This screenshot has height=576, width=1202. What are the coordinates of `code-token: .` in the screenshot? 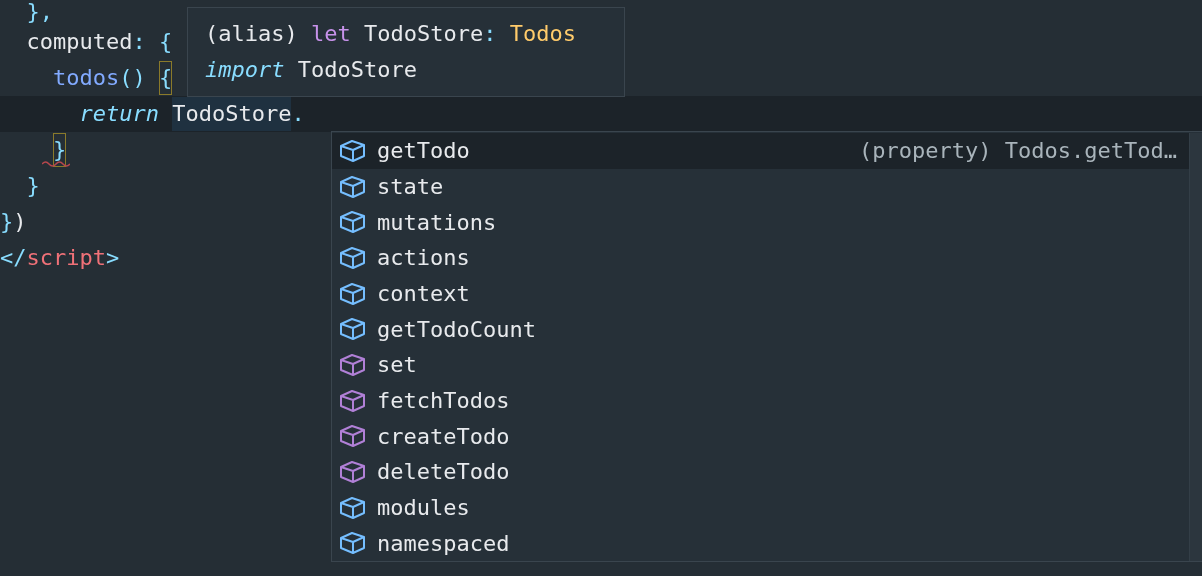 It's located at (298, 114).